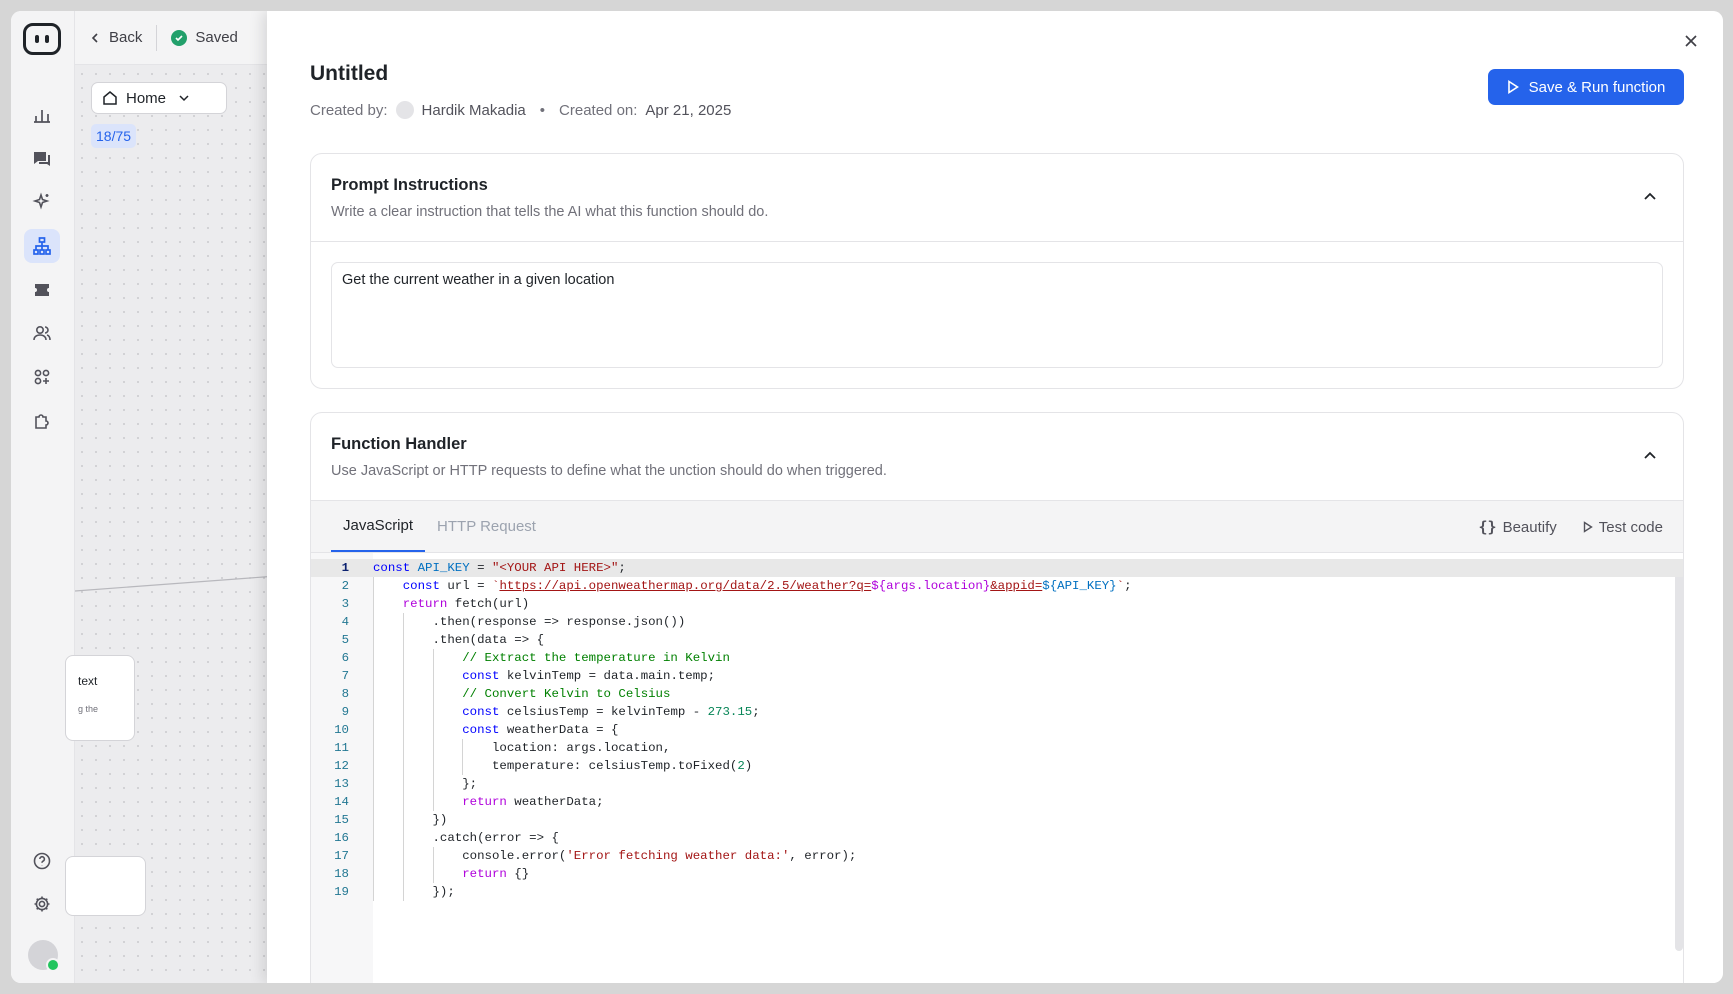 Image resolution: width=1733 pixels, height=994 pixels. Describe the element at coordinates (529, 622) in the screenshot. I see `code-text: .then(response => response.json())` at that location.